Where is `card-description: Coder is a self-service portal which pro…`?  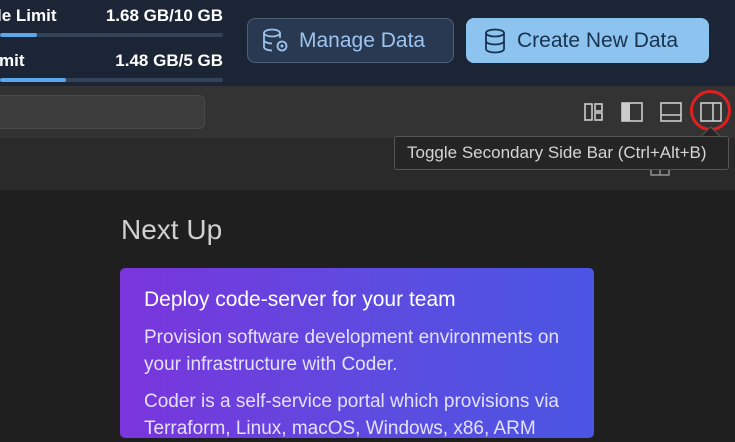 card-description: Coder is a self-service portal which pro… is located at coordinates (351, 415).